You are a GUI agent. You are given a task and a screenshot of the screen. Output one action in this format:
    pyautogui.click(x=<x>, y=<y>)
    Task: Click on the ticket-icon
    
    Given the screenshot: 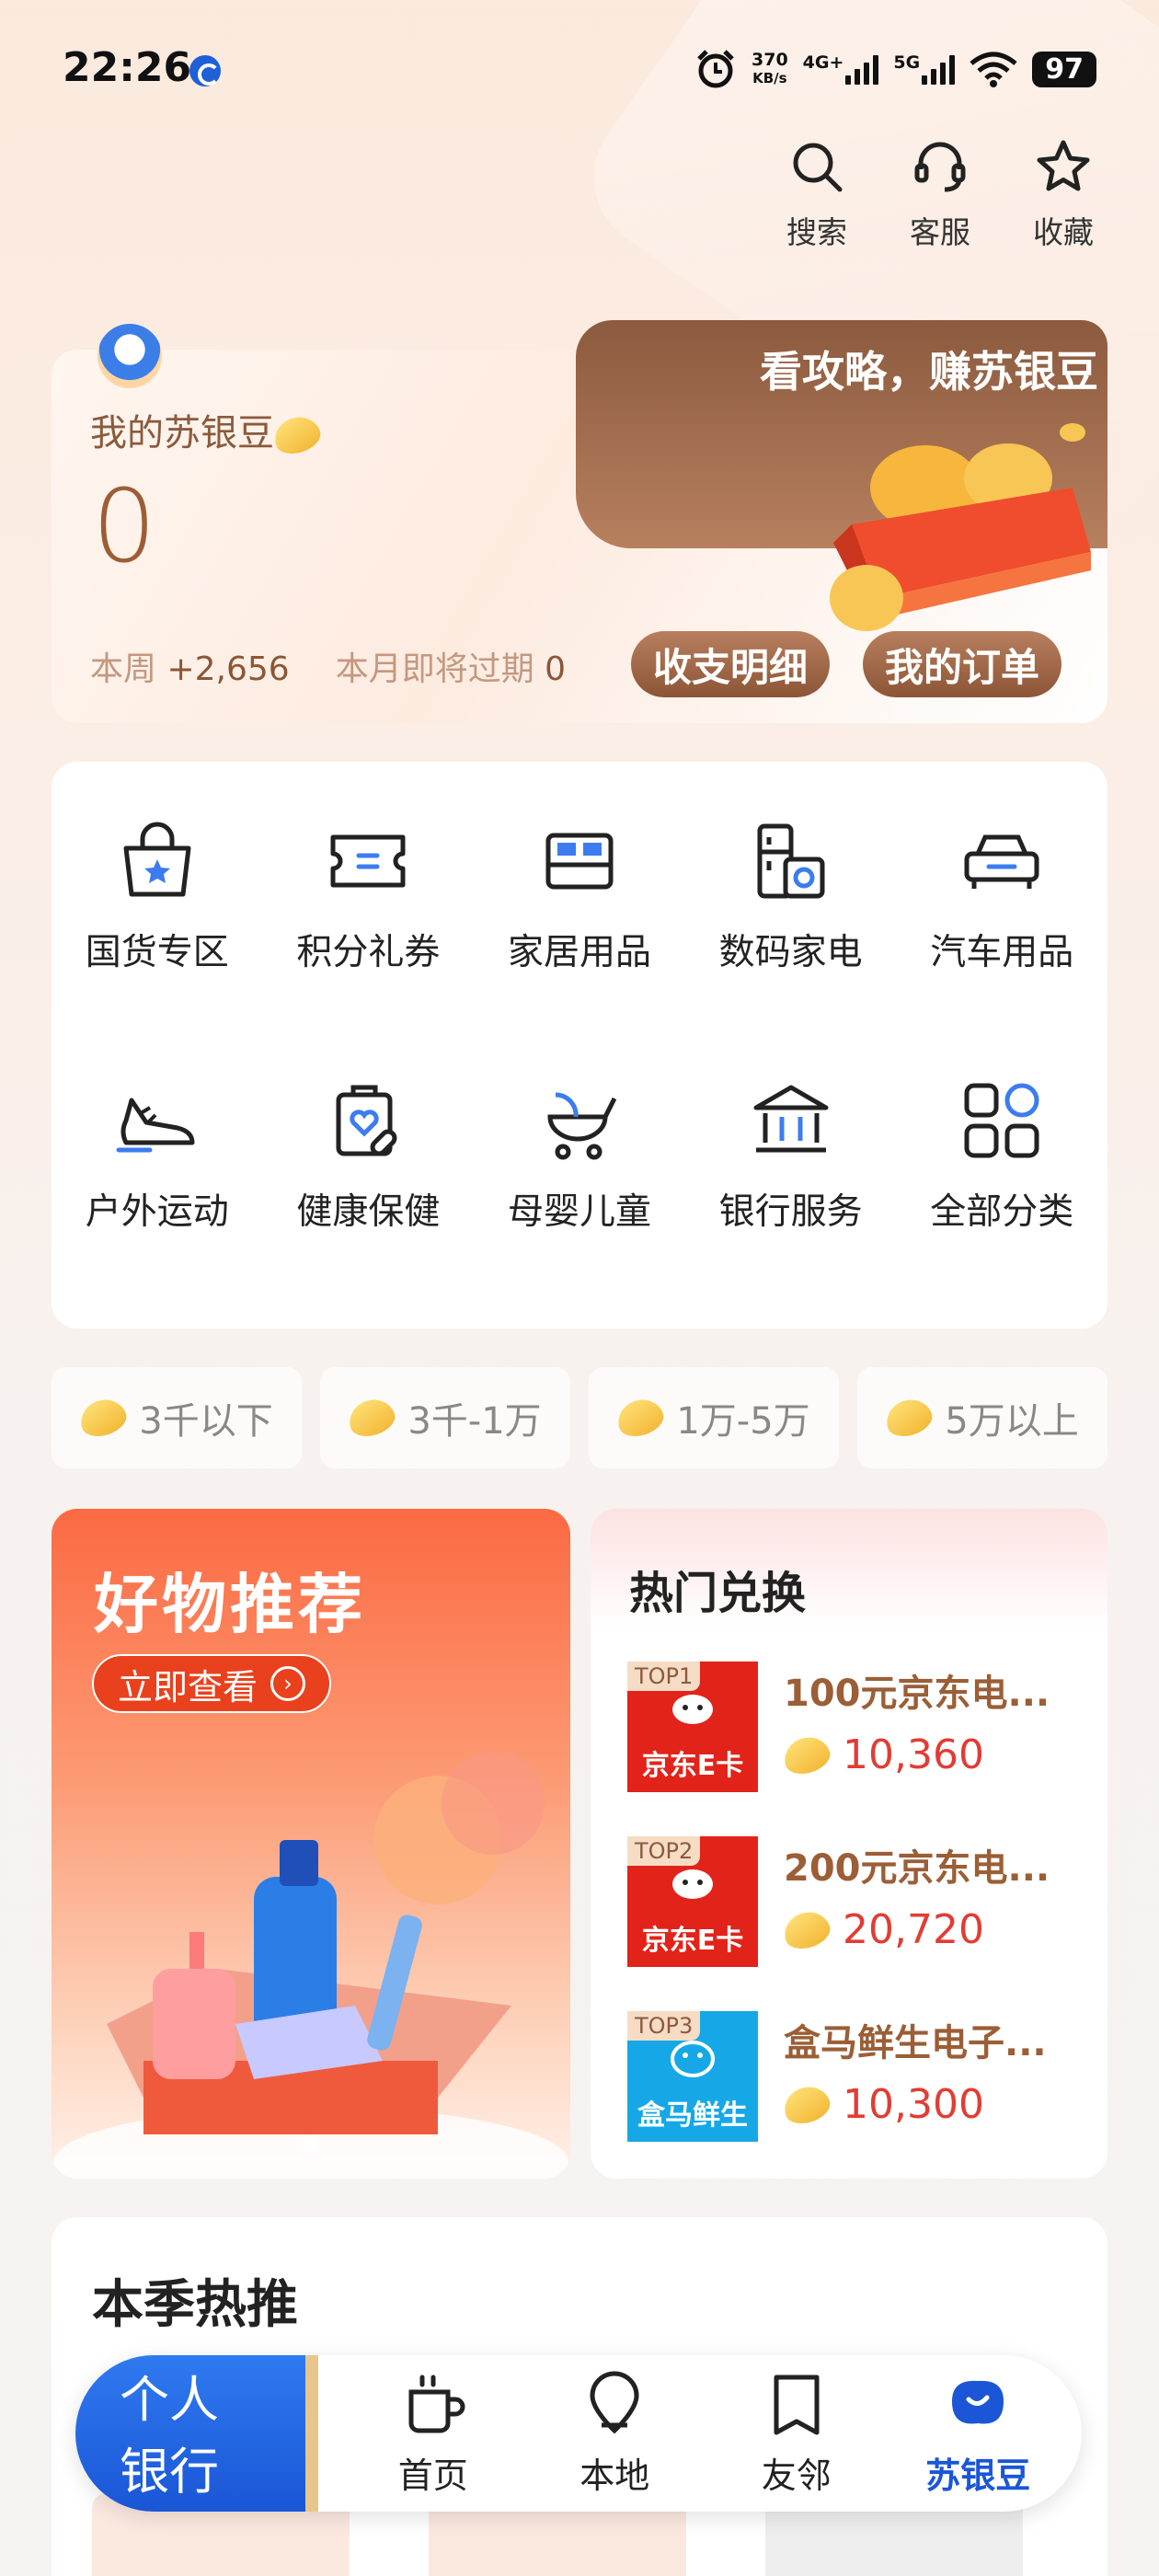 What is the action you would take?
    pyautogui.click(x=368, y=861)
    